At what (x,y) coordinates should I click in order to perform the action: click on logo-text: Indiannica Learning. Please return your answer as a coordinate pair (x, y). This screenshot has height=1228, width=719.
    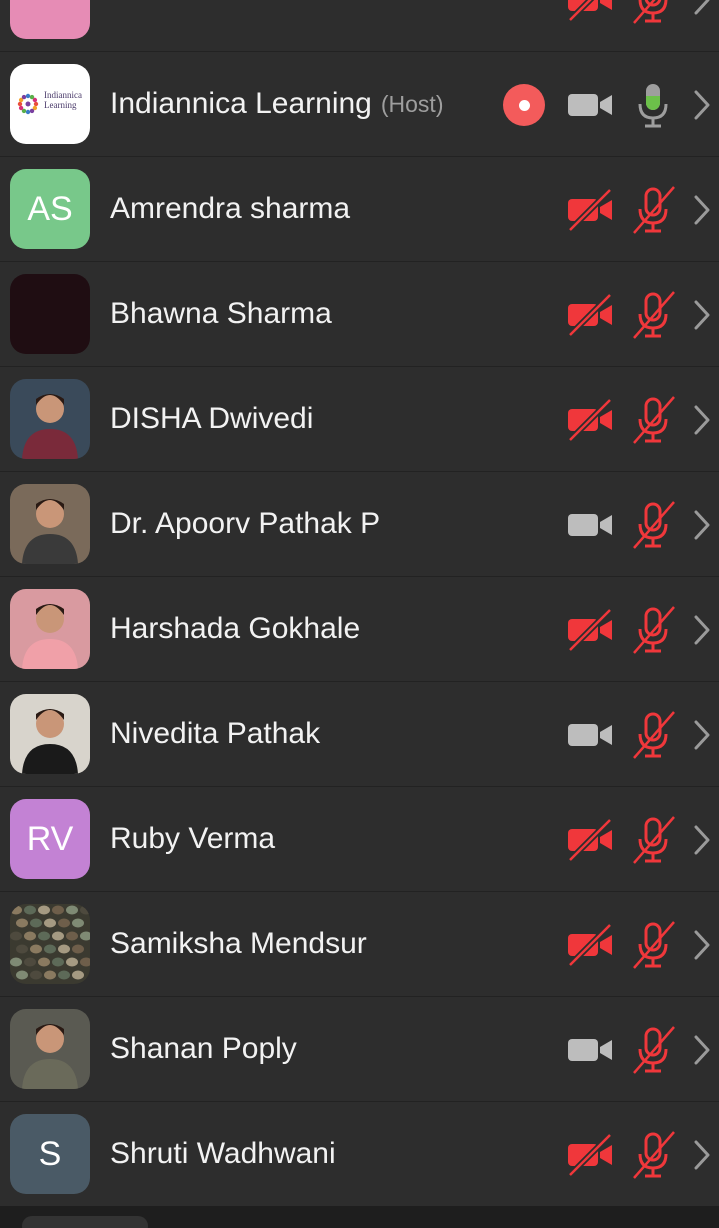
    Looking at the image, I should click on (63, 100).